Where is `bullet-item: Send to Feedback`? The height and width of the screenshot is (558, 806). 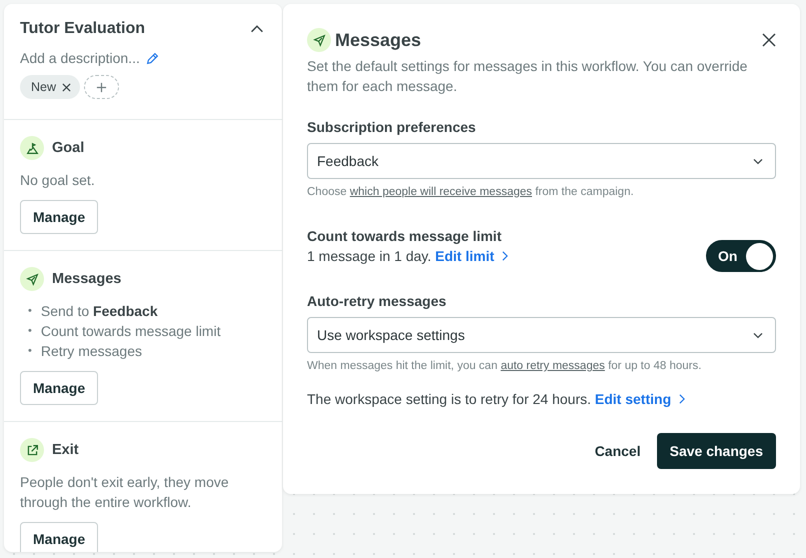 bullet-item: Send to Feedback is located at coordinates (99, 311).